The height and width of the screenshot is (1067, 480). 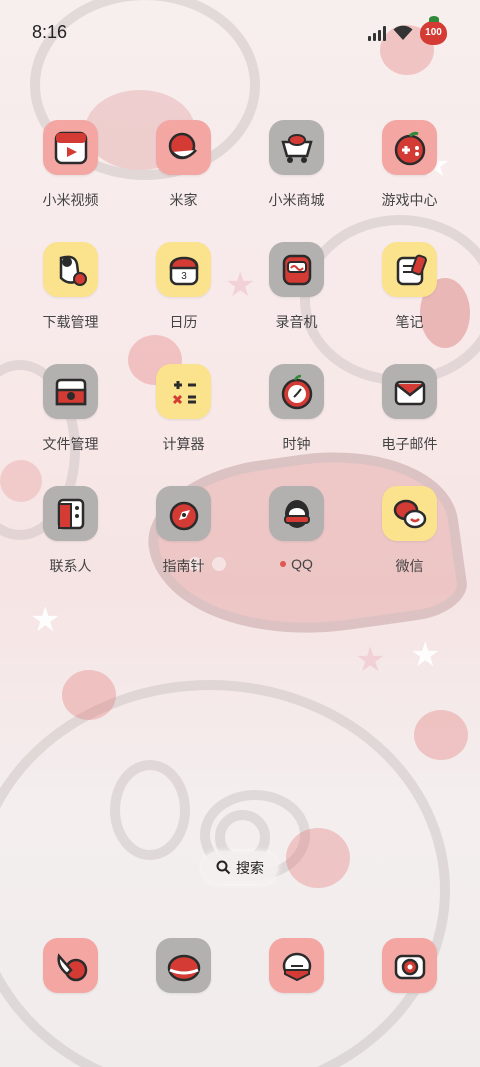 I want to click on app-wechat: 微信, so click(x=409, y=541).